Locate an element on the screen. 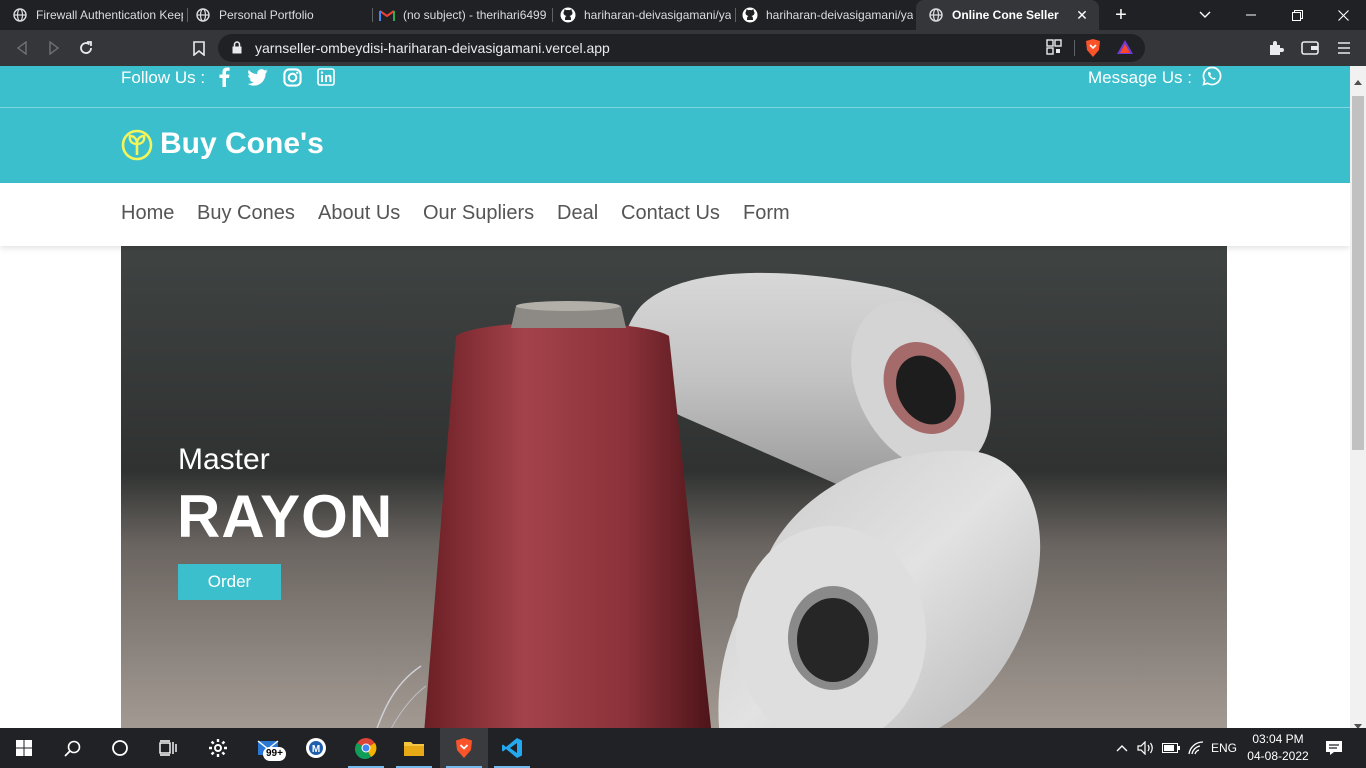 This screenshot has width=1366, height=768. page-scrollbar is located at coordinates (1358, 397).